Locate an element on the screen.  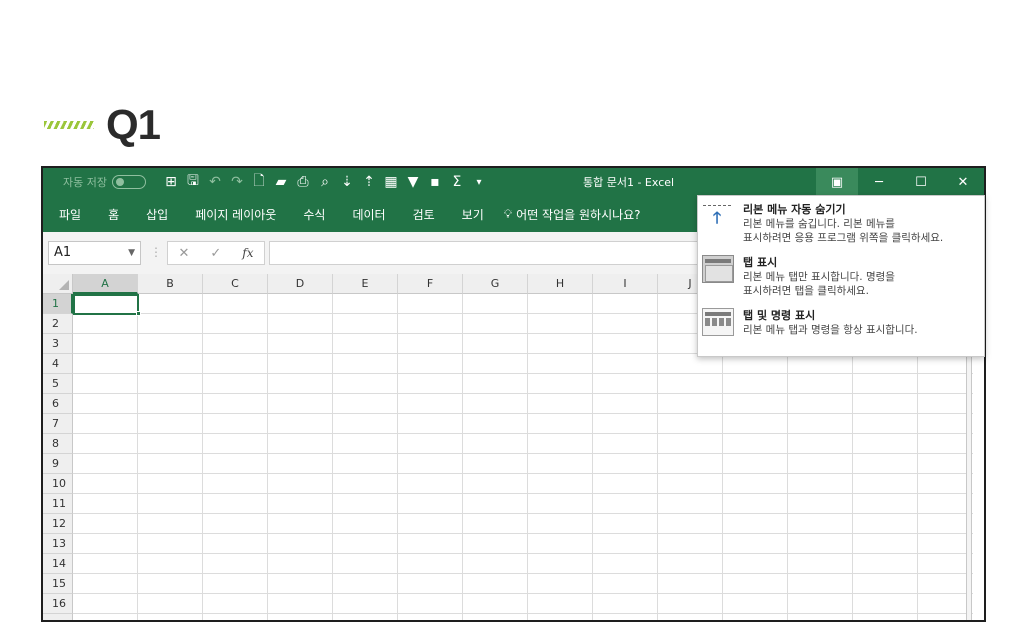
column-header: E is located at coordinates (365, 284).